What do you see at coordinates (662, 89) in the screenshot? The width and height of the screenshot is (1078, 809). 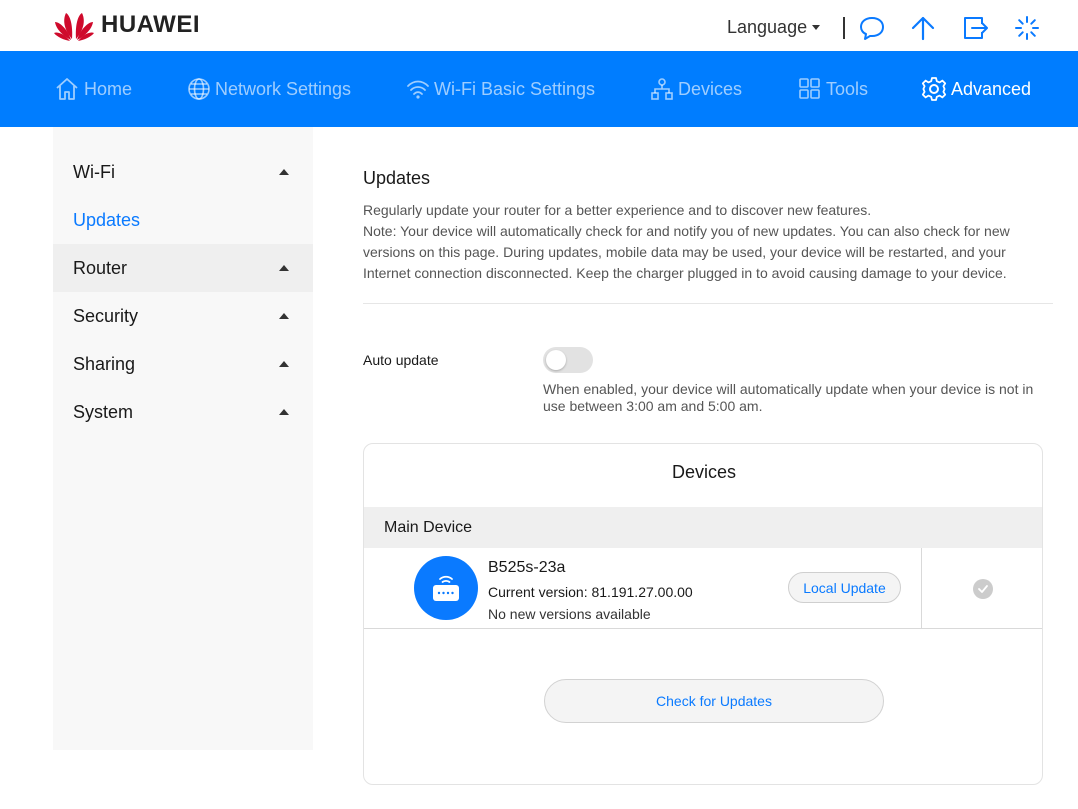 I see `devices-tree-icon` at bounding box center [662, 89].